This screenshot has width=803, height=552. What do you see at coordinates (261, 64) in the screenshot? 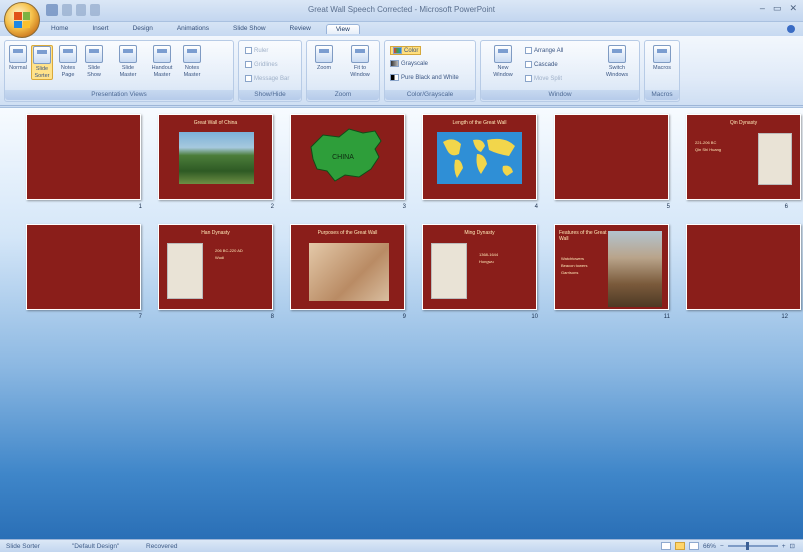
I see `gridlines-checkbox: Gridlines` at bounding box center [261, 64].